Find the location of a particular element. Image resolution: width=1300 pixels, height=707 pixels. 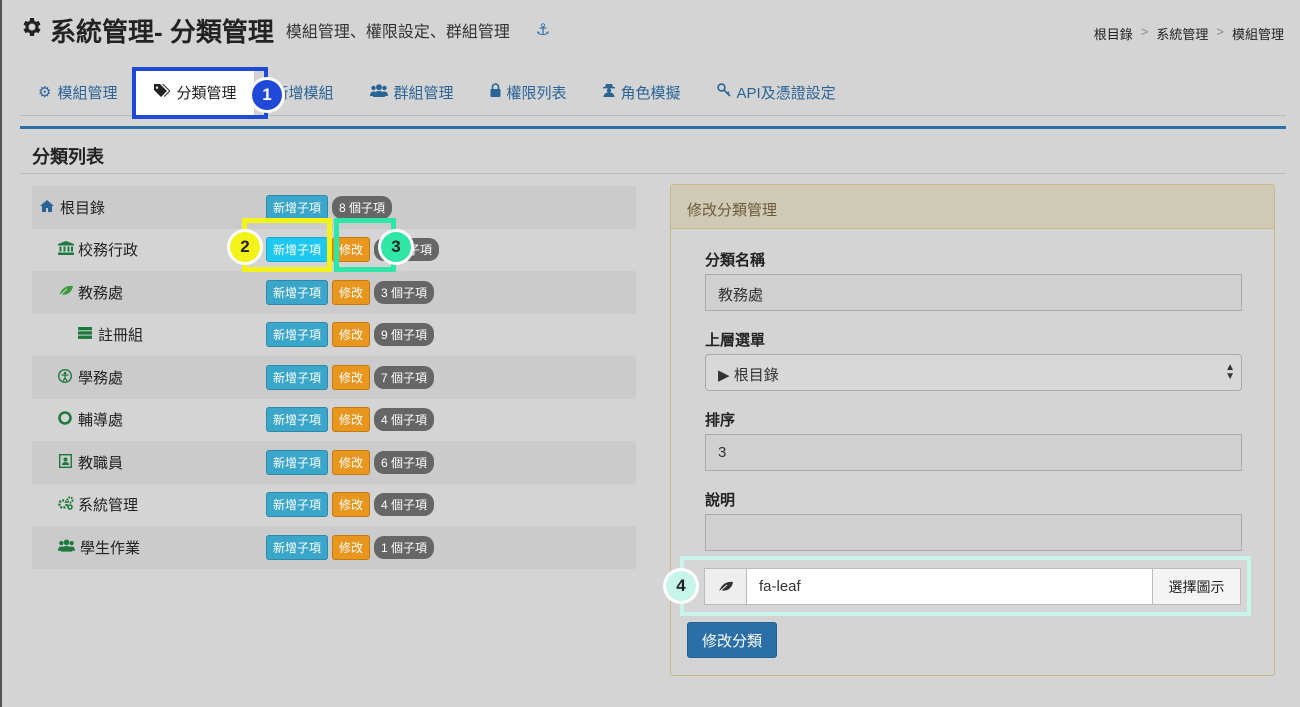

tree-row-name: 學務處 is located at coordinates (77, 377).